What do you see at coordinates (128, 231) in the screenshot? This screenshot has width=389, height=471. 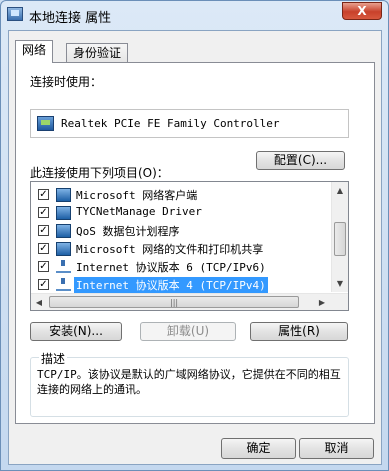 I see `item-label: QoS 数据包计划程序` at bounding box center [128, 231].